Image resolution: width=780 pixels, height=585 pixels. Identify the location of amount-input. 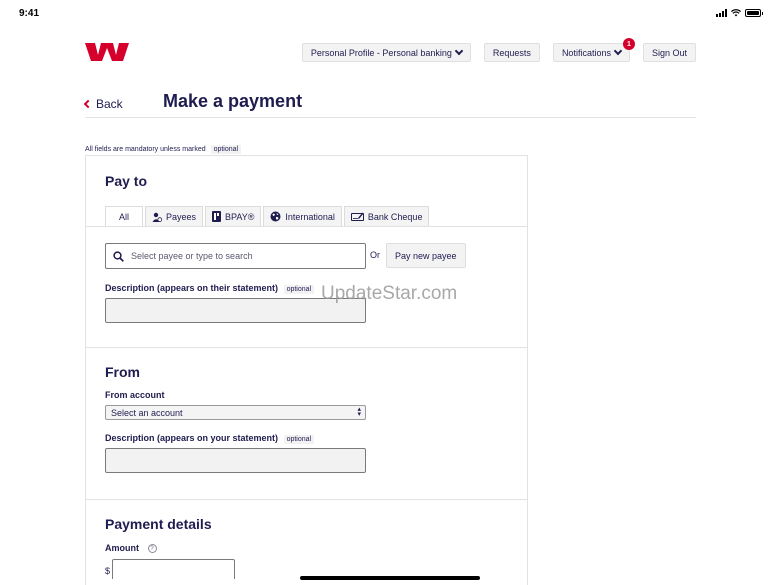
(173, 569).